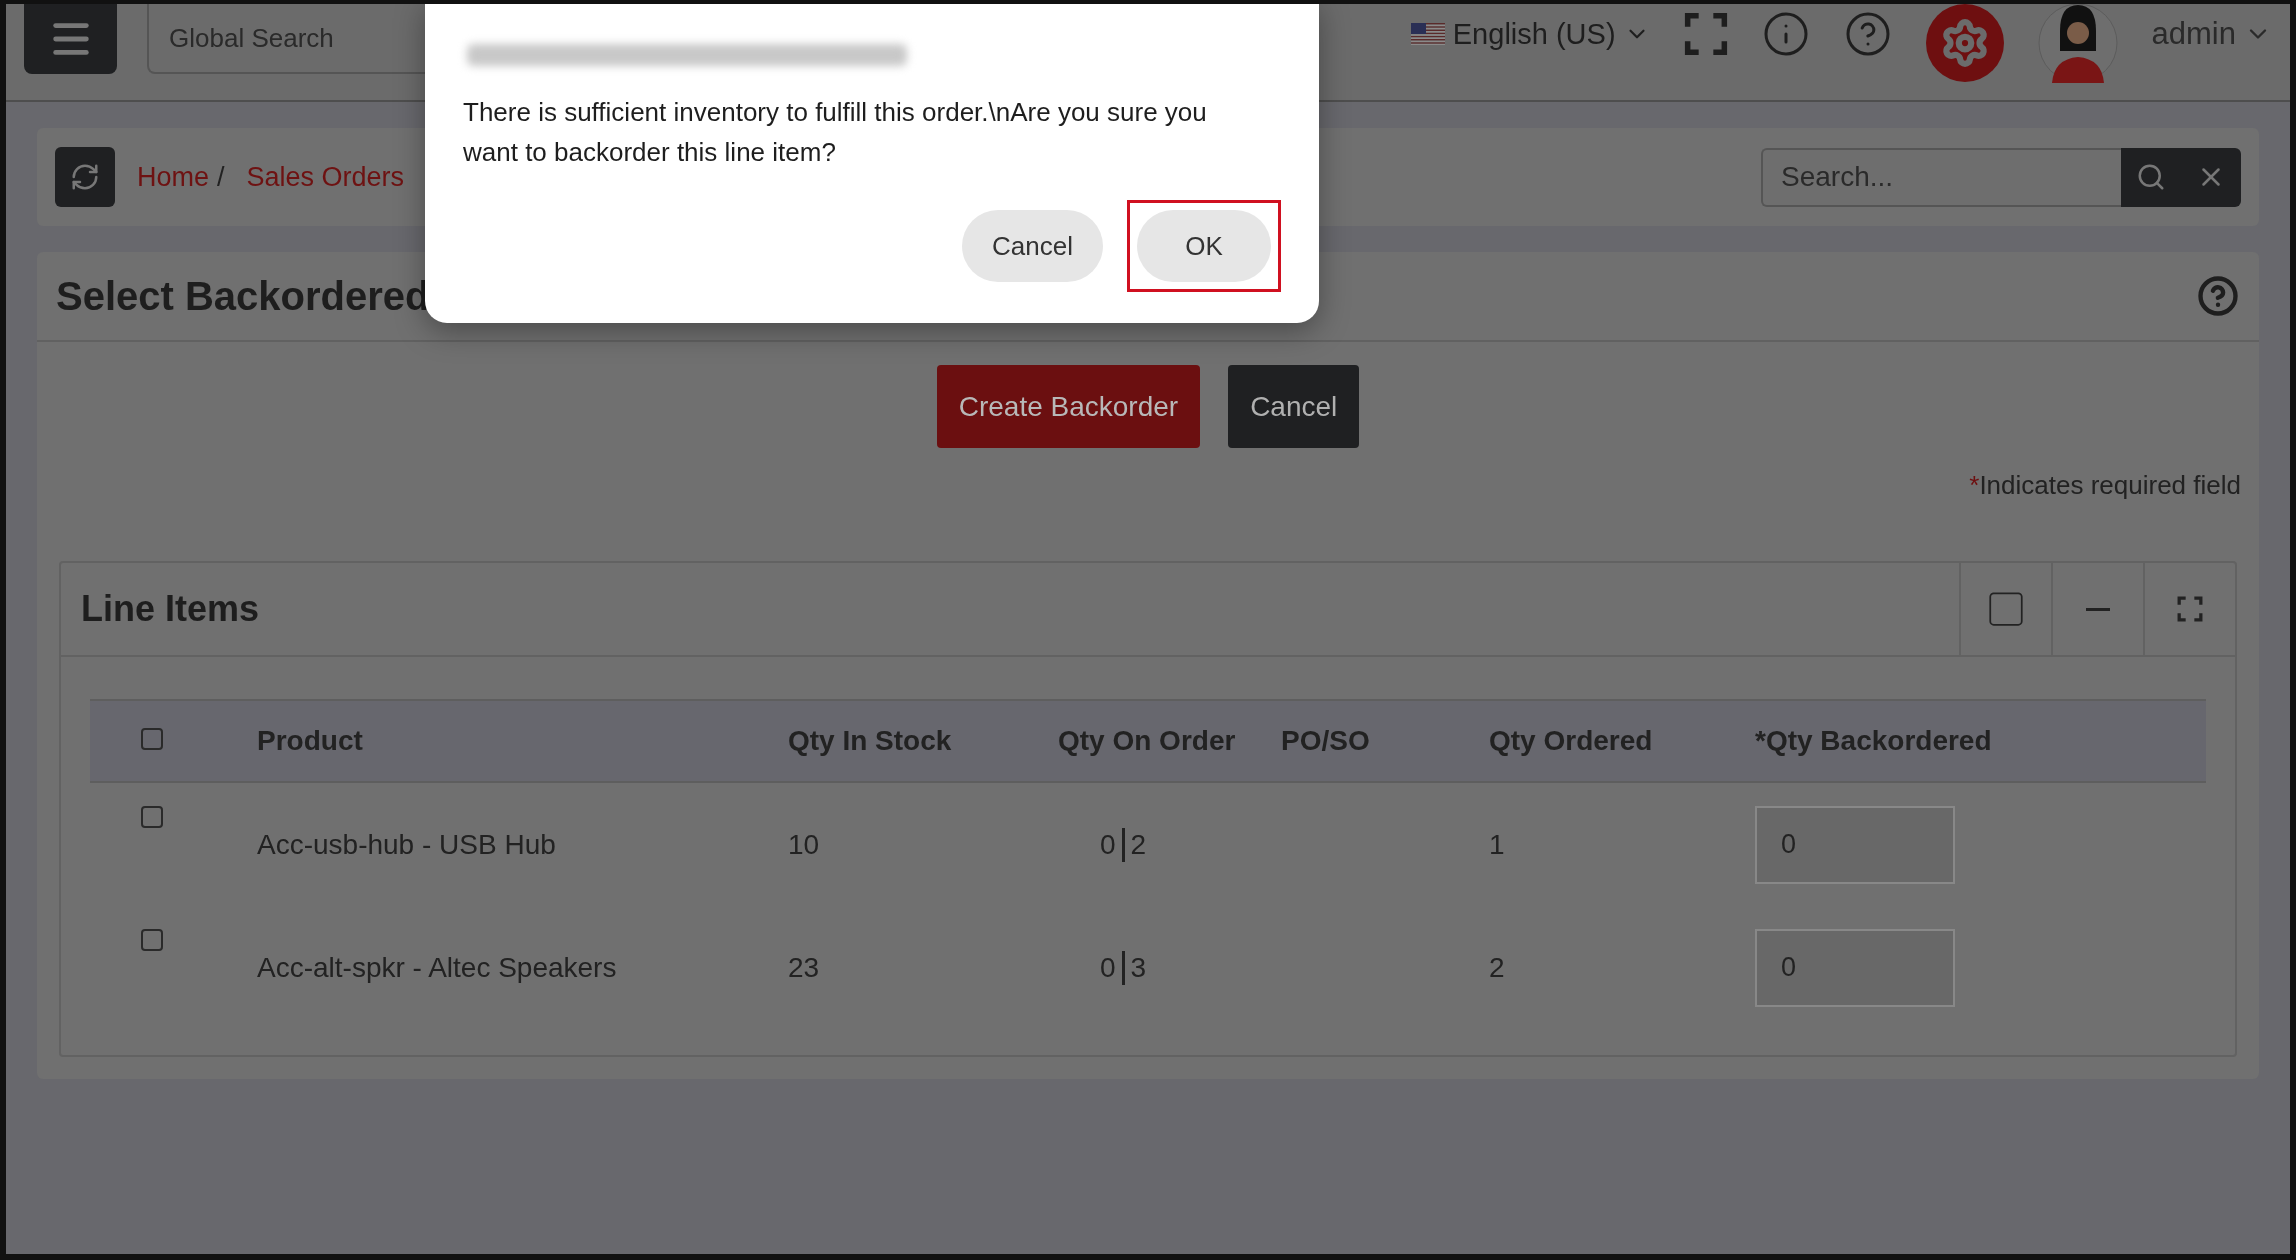  I want to click on column-header: Qty On Order, so click(1168, 741).